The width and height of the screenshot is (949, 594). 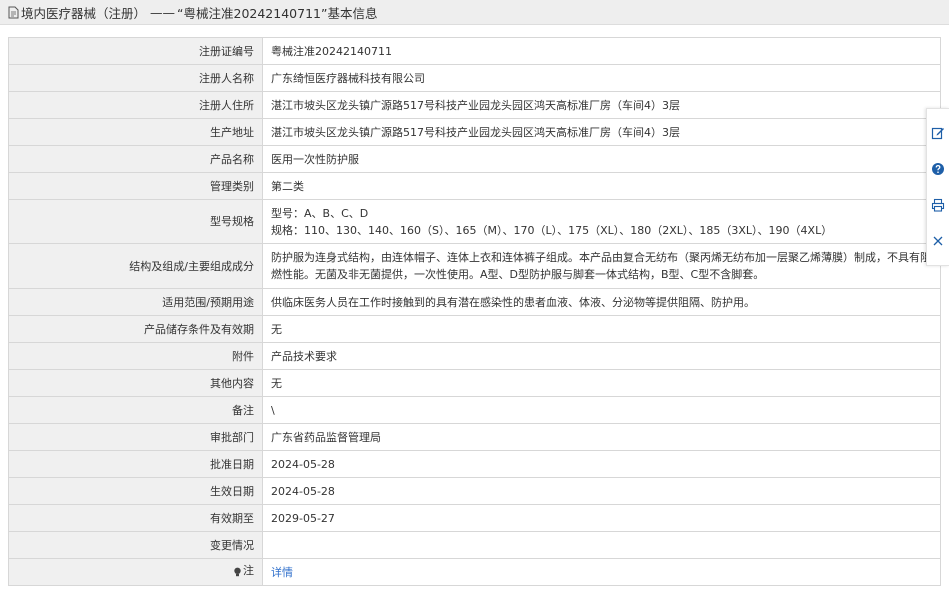 I want to click on lightbulb-icon, so click(x=237, y=571).